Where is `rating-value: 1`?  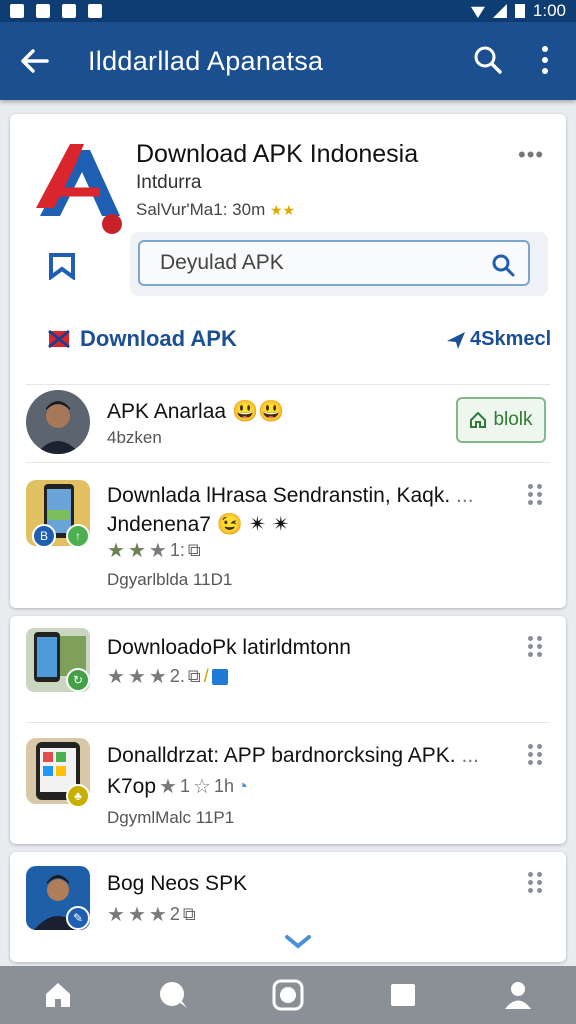
rating-value: 1 is located at coordinates (184, 786).